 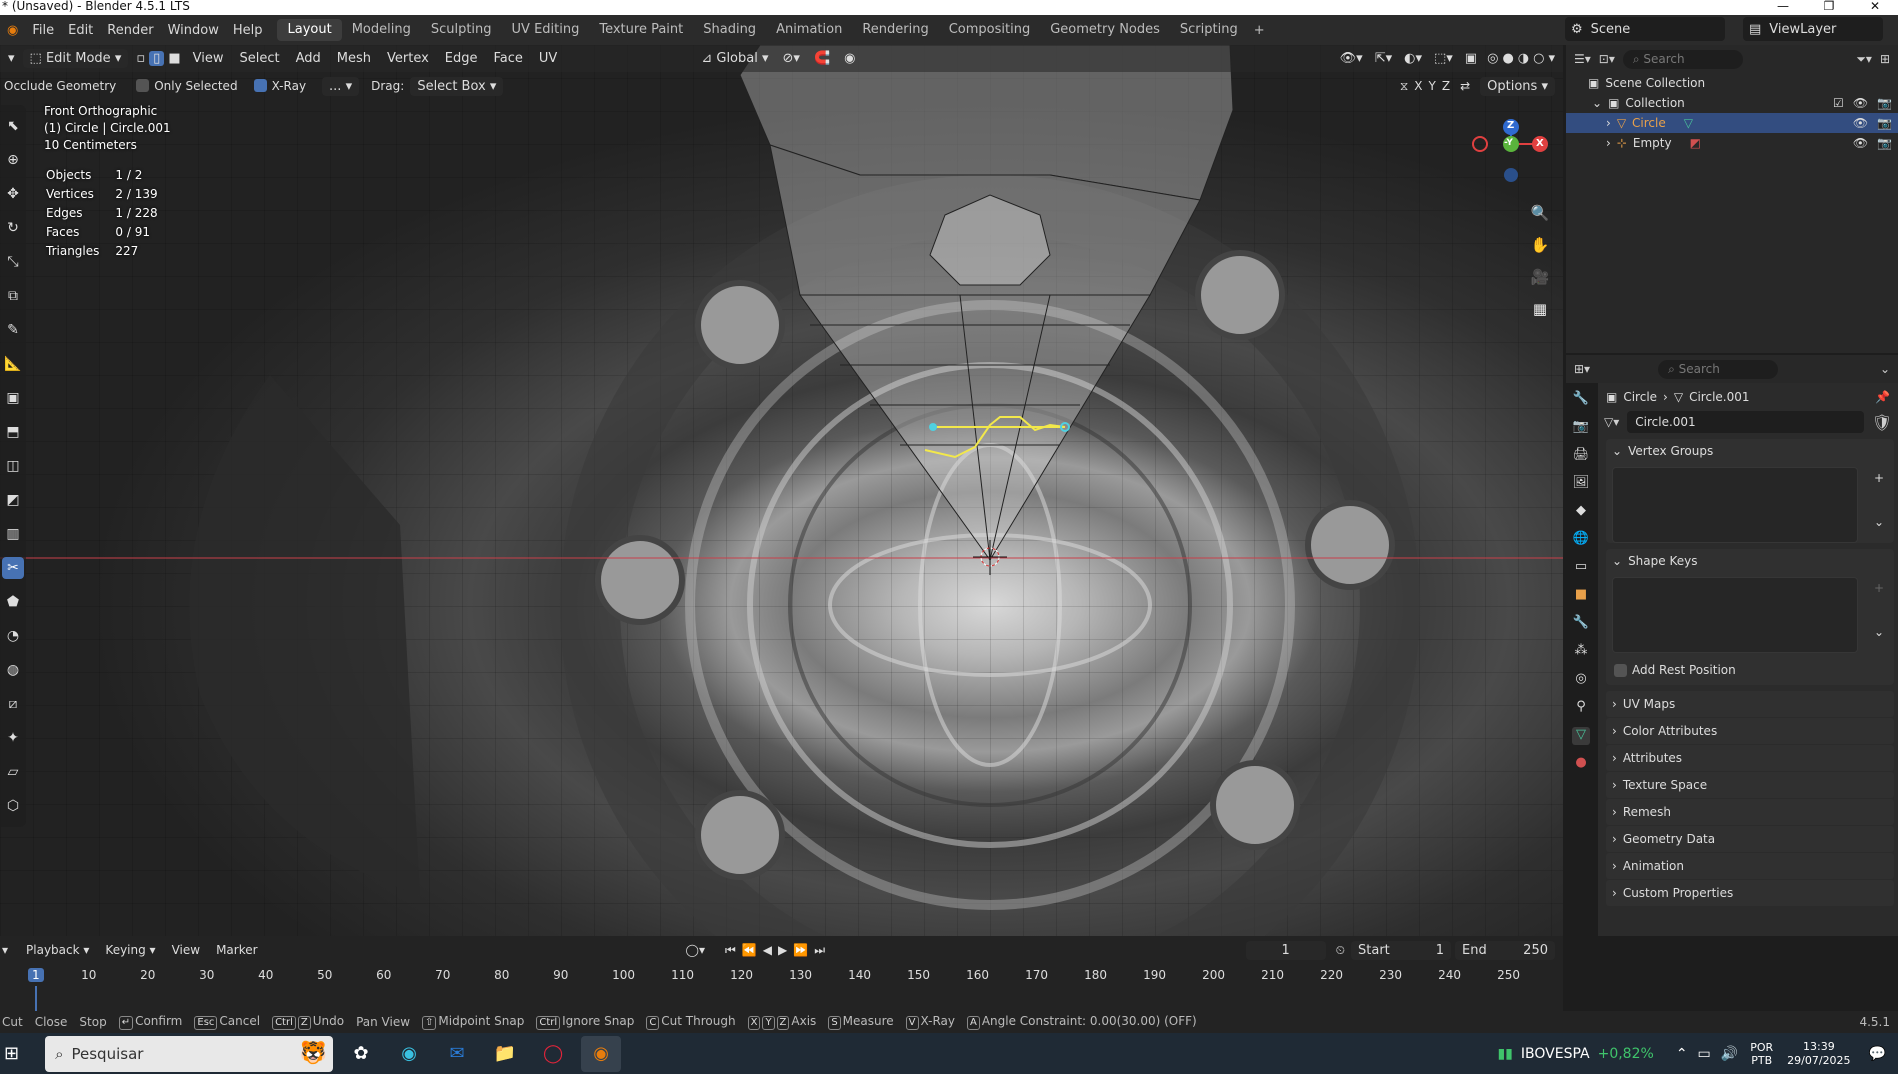 What do you see at coordinates (13, 602) in the screenshot?
I see `poly-build-tool-icon: ⬟` at bounding box center [13, 602].